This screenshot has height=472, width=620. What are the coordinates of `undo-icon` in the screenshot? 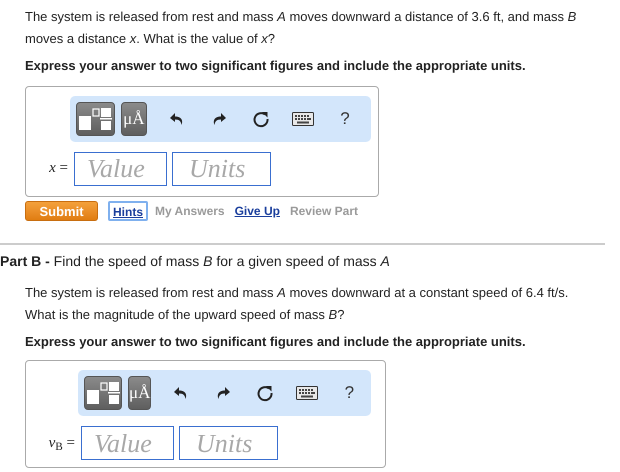 It's located at (177, 118).